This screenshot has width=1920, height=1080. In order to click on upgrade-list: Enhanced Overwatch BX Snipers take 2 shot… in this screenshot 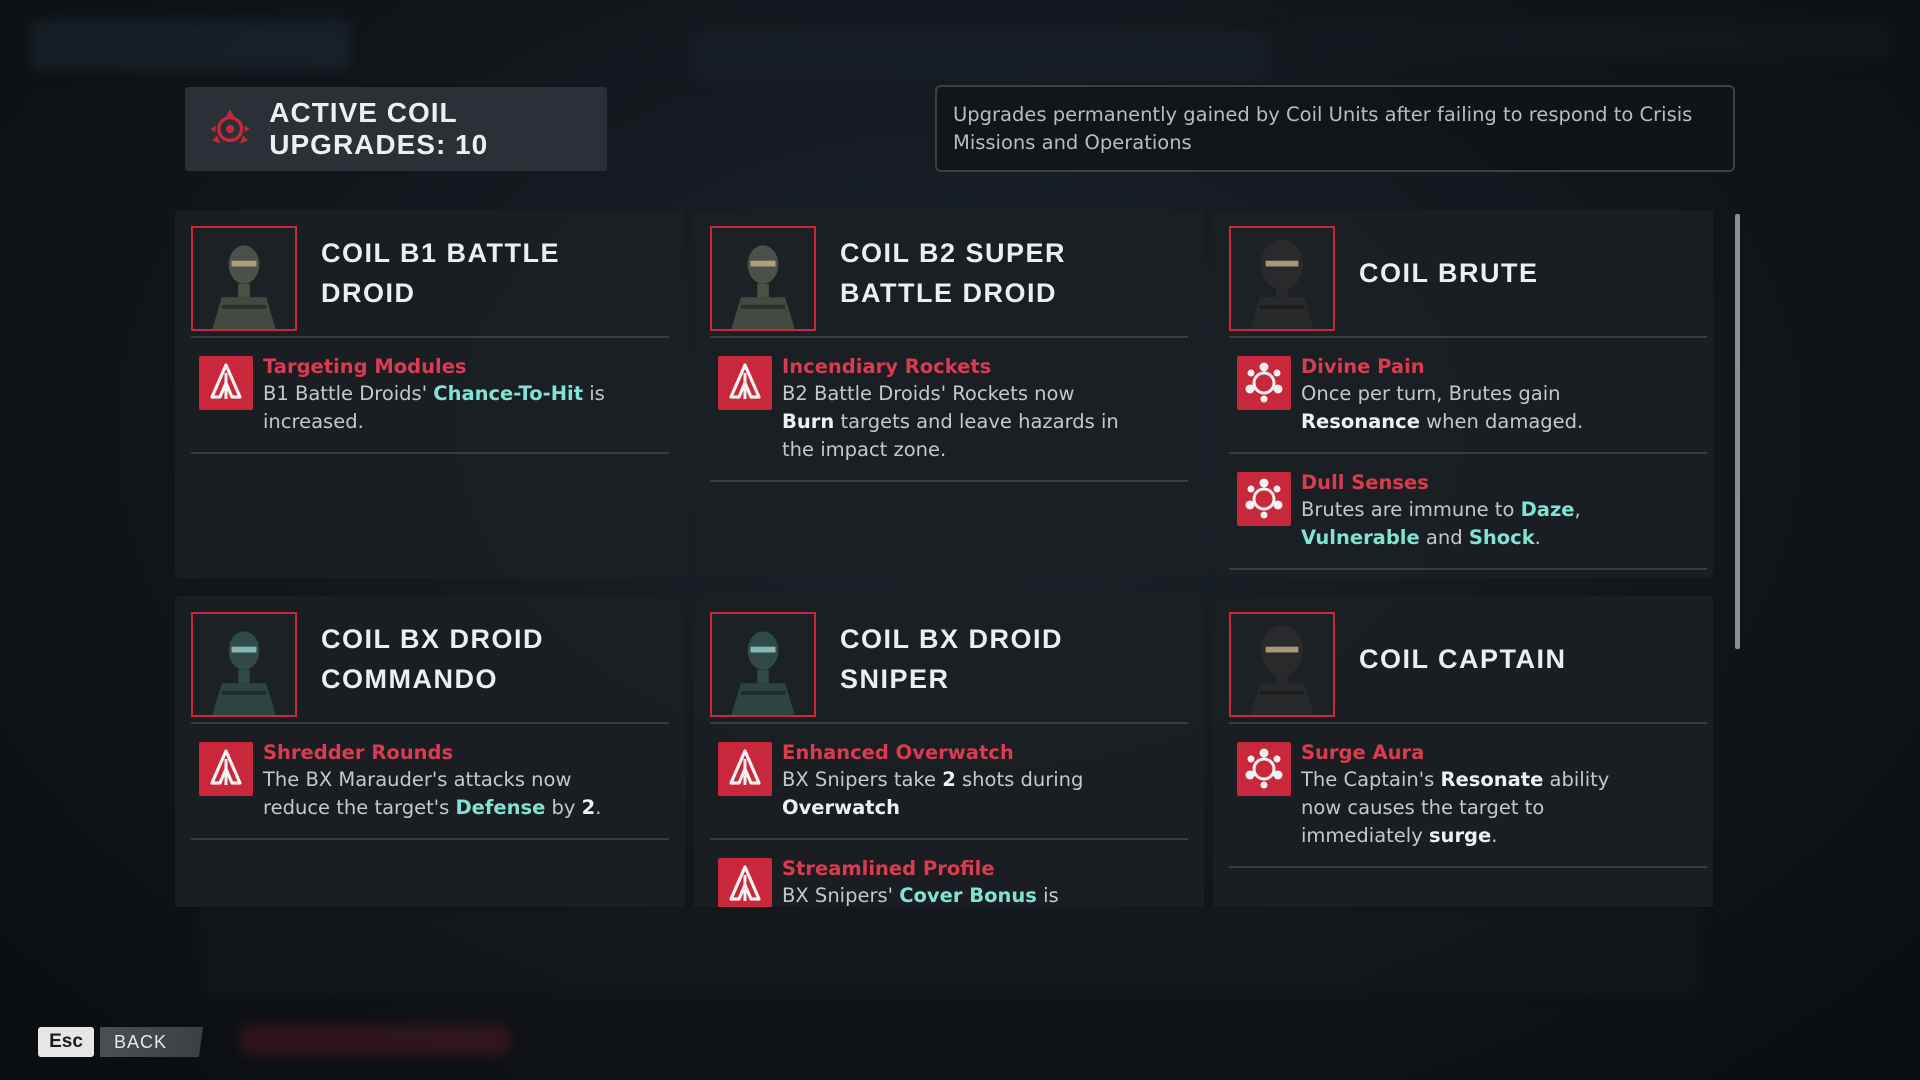, I will do `click(949, 815)`.